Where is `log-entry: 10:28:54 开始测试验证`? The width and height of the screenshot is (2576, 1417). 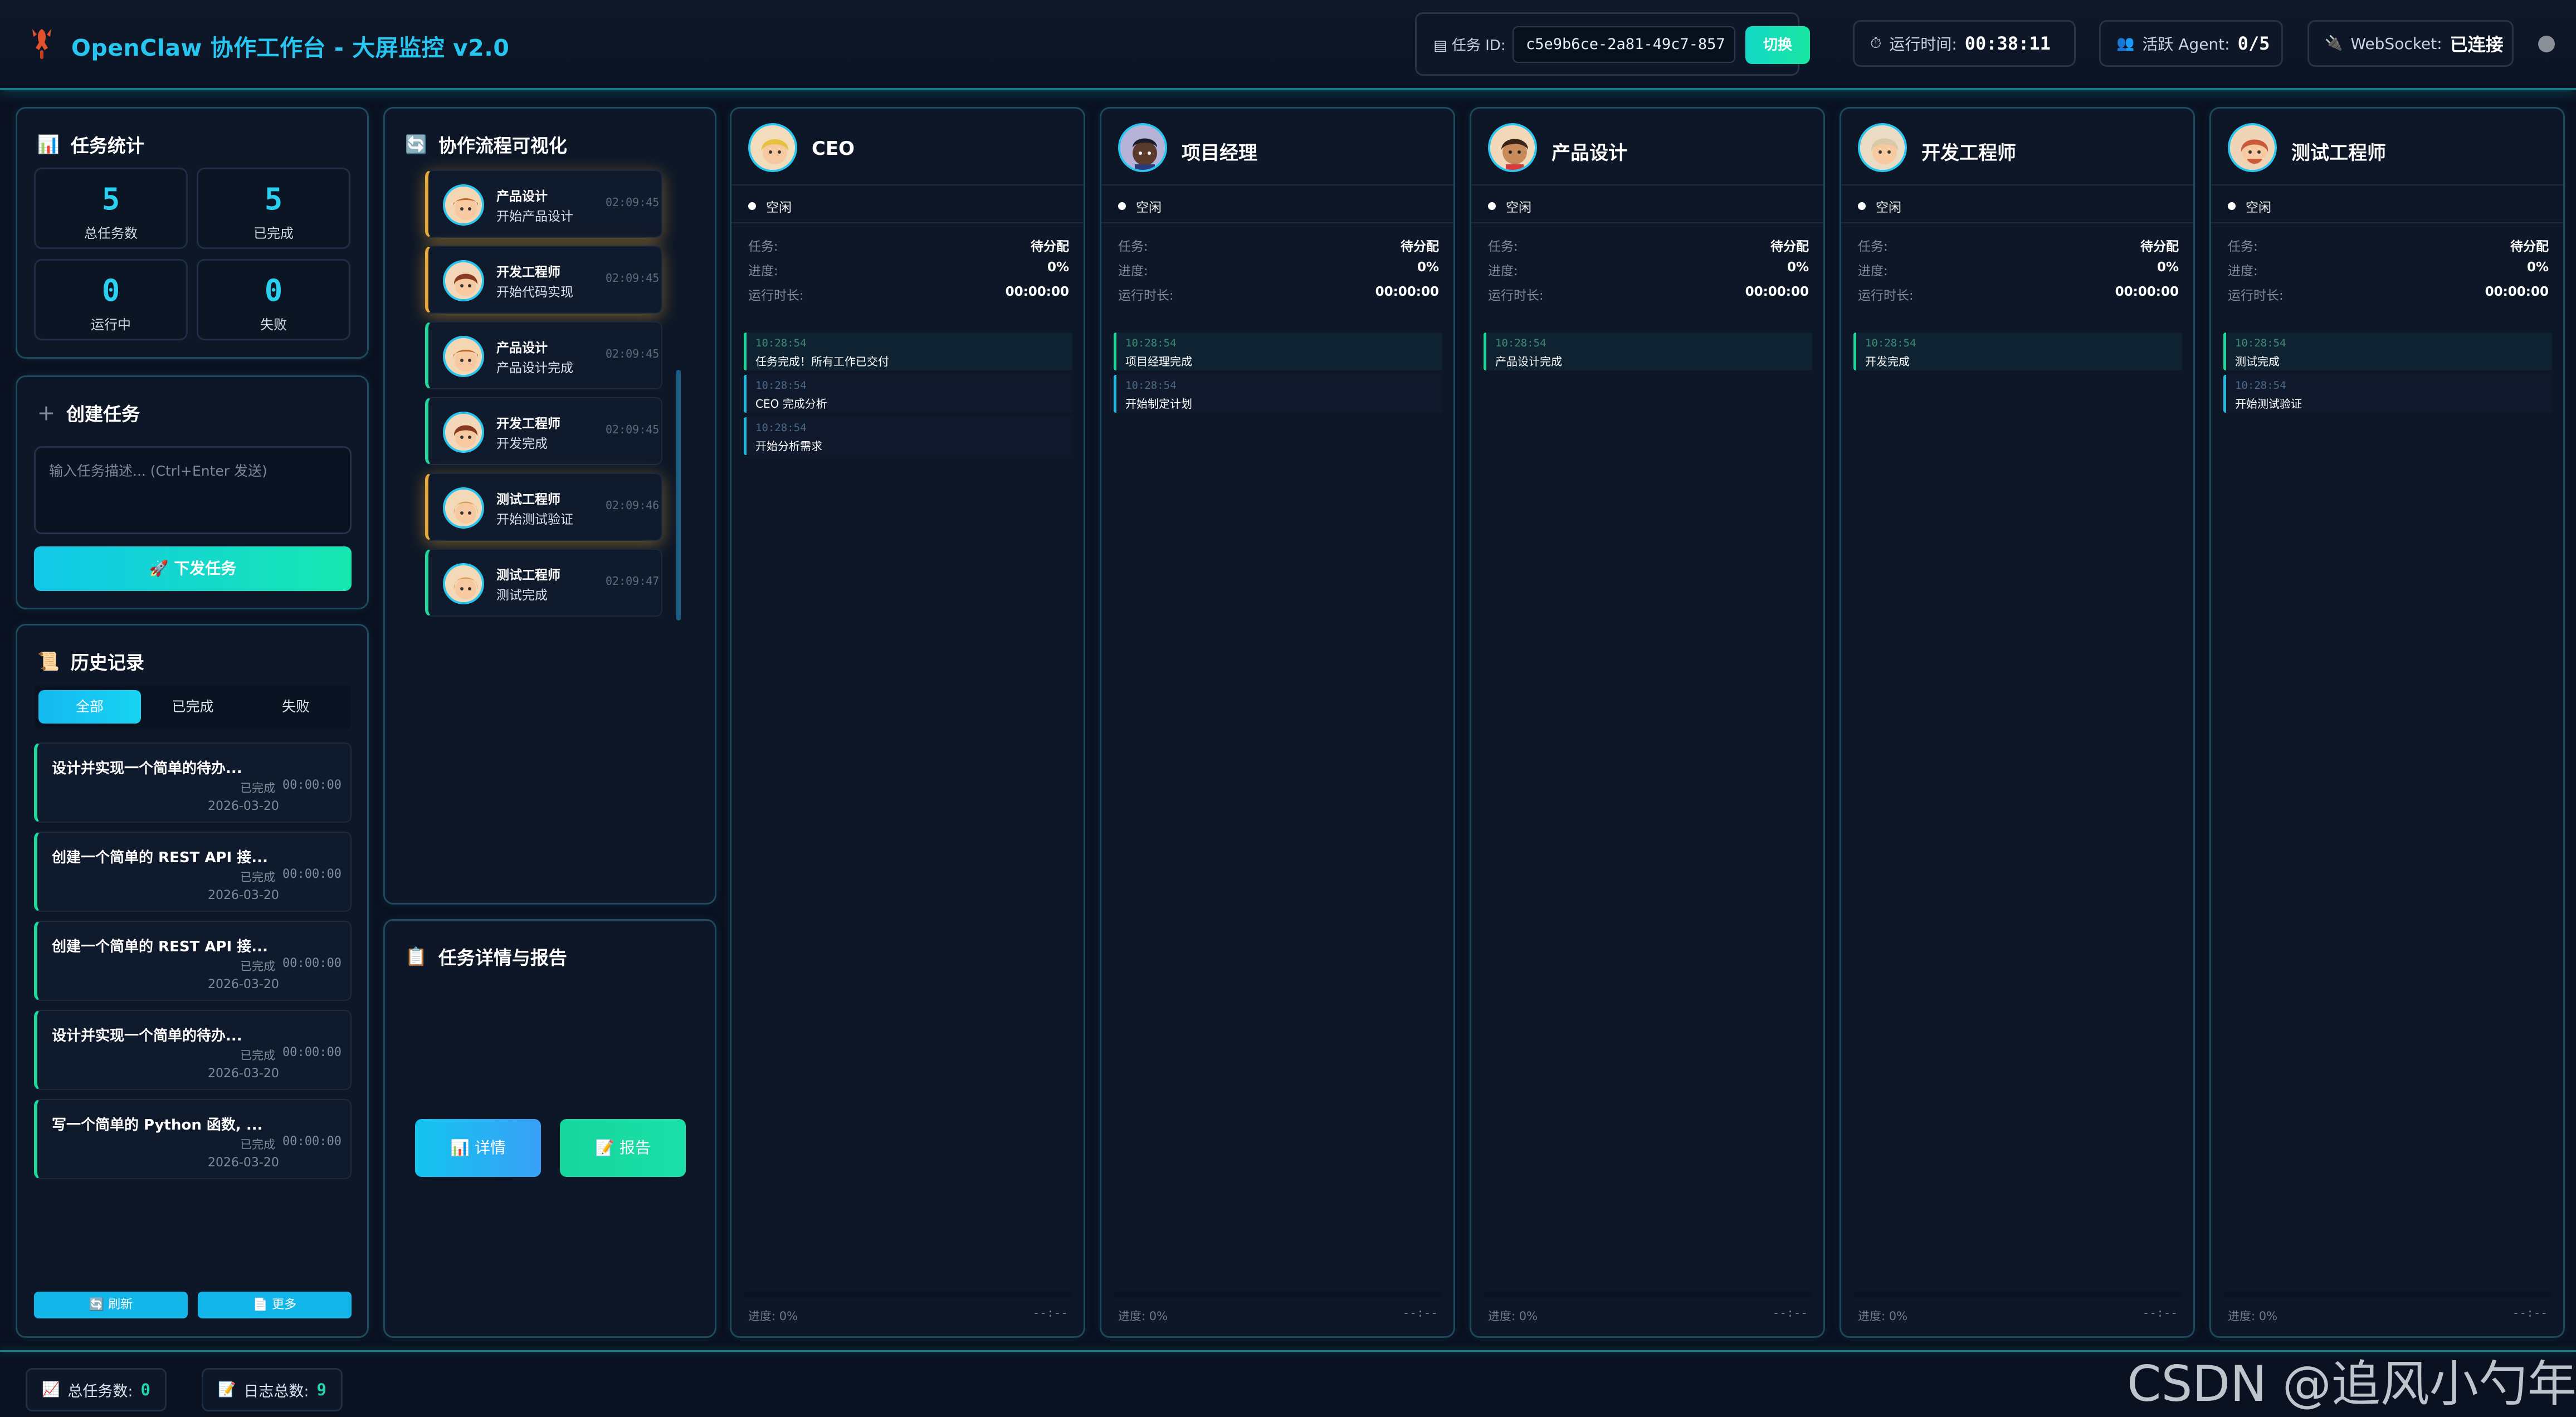 log-entry: 10:28:54 开始测试验证 is located at coordinates (2387, 394).